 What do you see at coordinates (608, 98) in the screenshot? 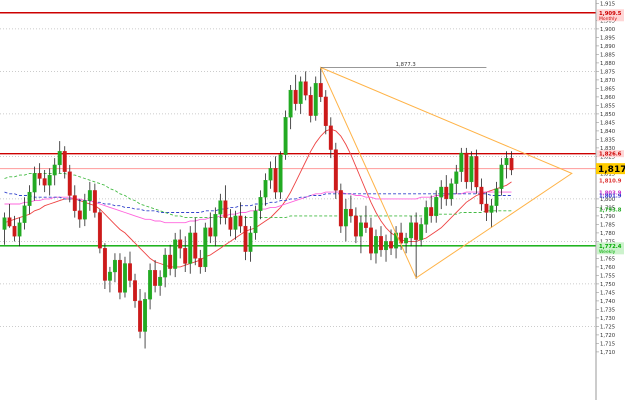
I see `y-tick-label: 1,860` at bounding box center [608, 98].